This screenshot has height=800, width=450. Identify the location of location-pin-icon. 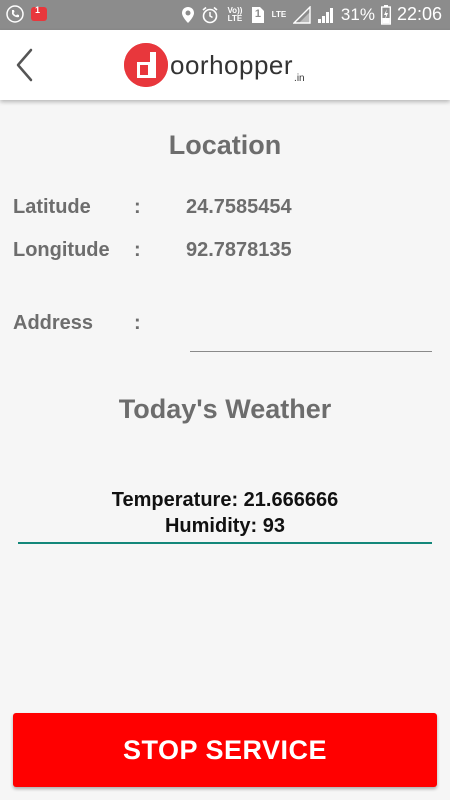
(188, 15).